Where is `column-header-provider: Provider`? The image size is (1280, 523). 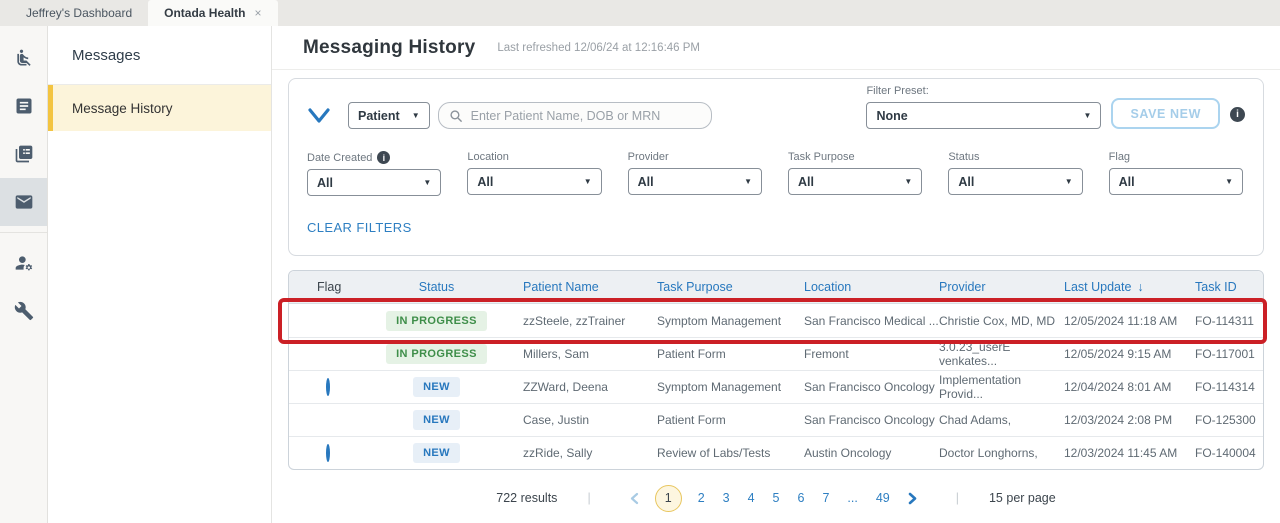 column-header-provider: Provider is located at coordinates (1001, 287).